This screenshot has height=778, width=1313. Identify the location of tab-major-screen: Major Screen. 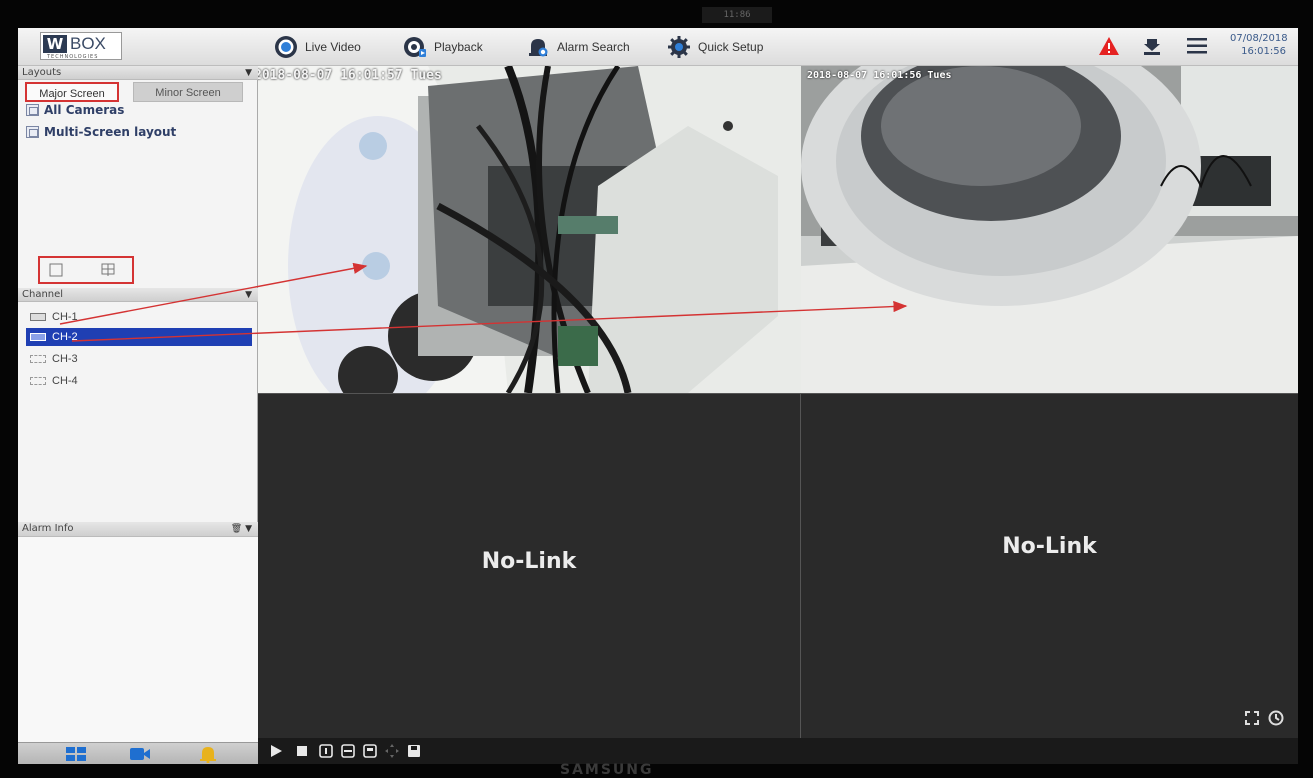
(72, 92).